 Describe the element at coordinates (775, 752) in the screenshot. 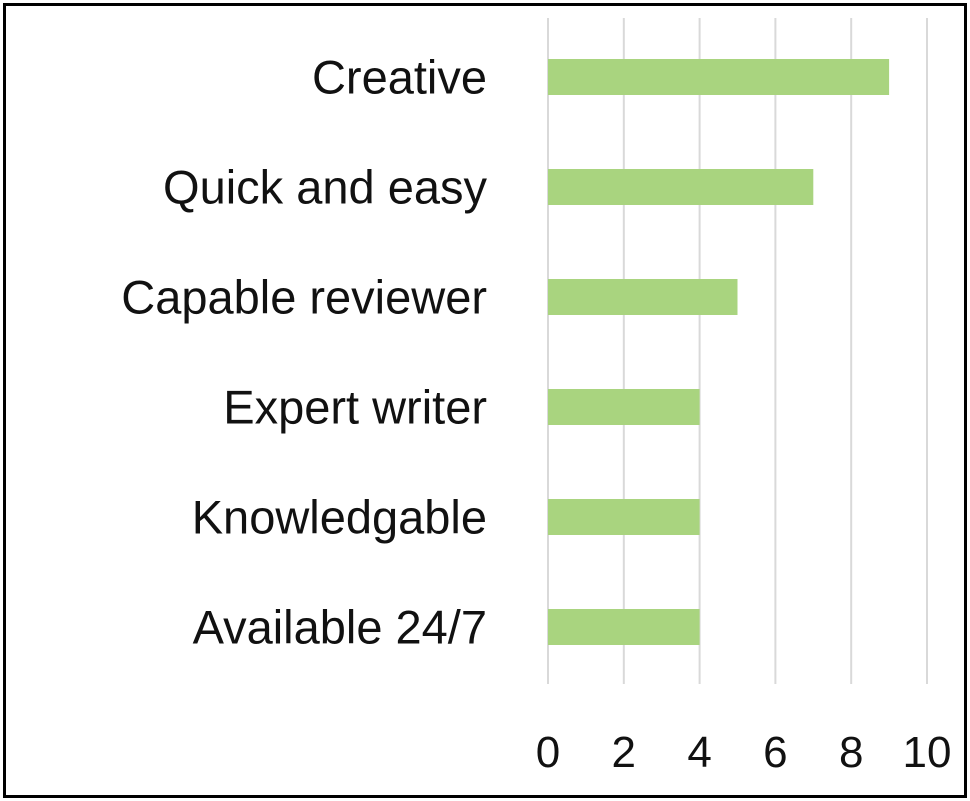

I see `x-tick-label-6: 6` at that location.